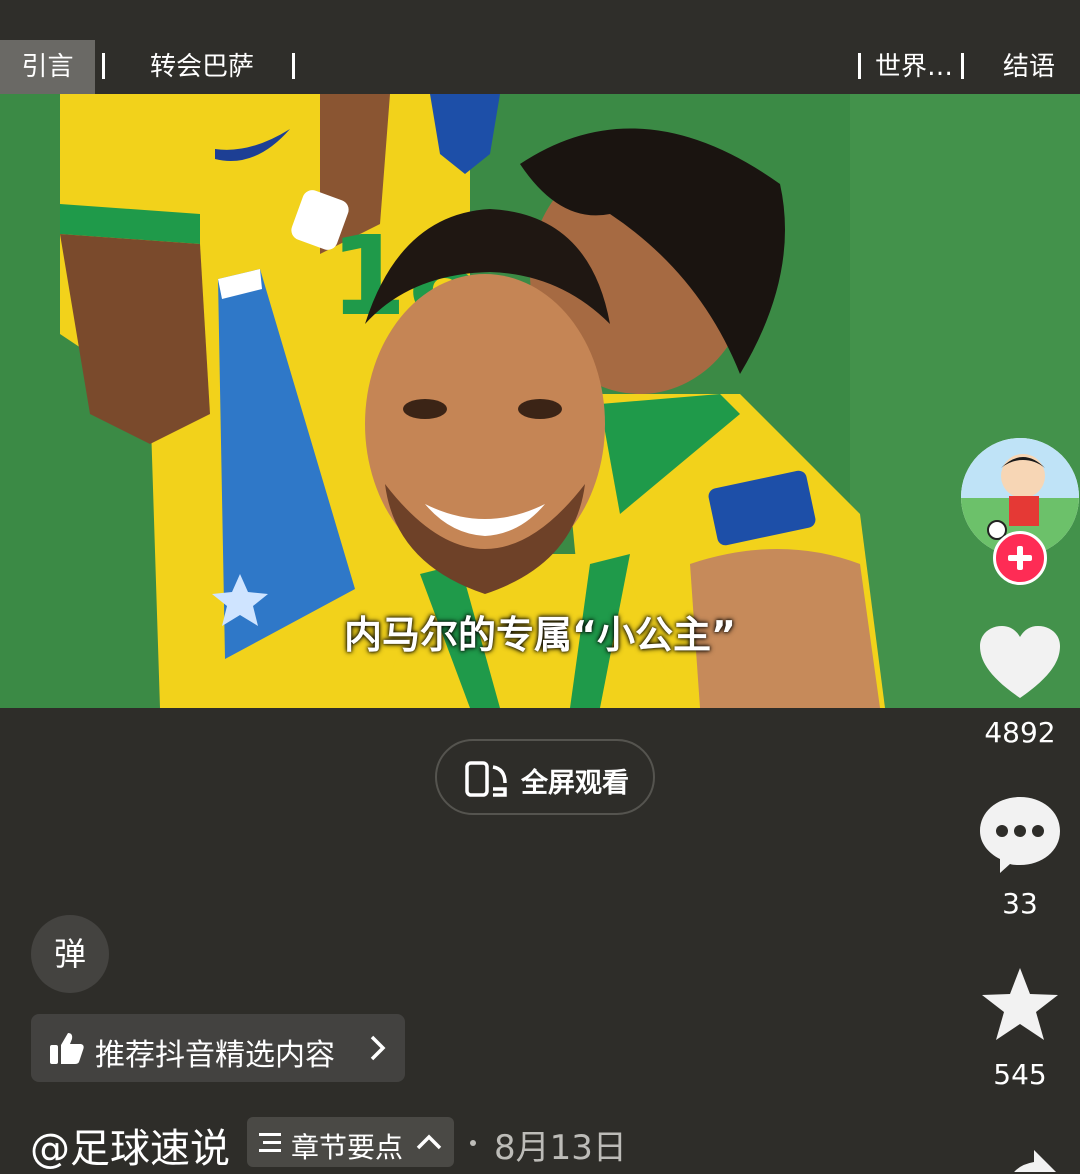 The height and width of the screenshot is (1174, 1080). I want to click on post-date: 8月13日, so click(560, 1148).